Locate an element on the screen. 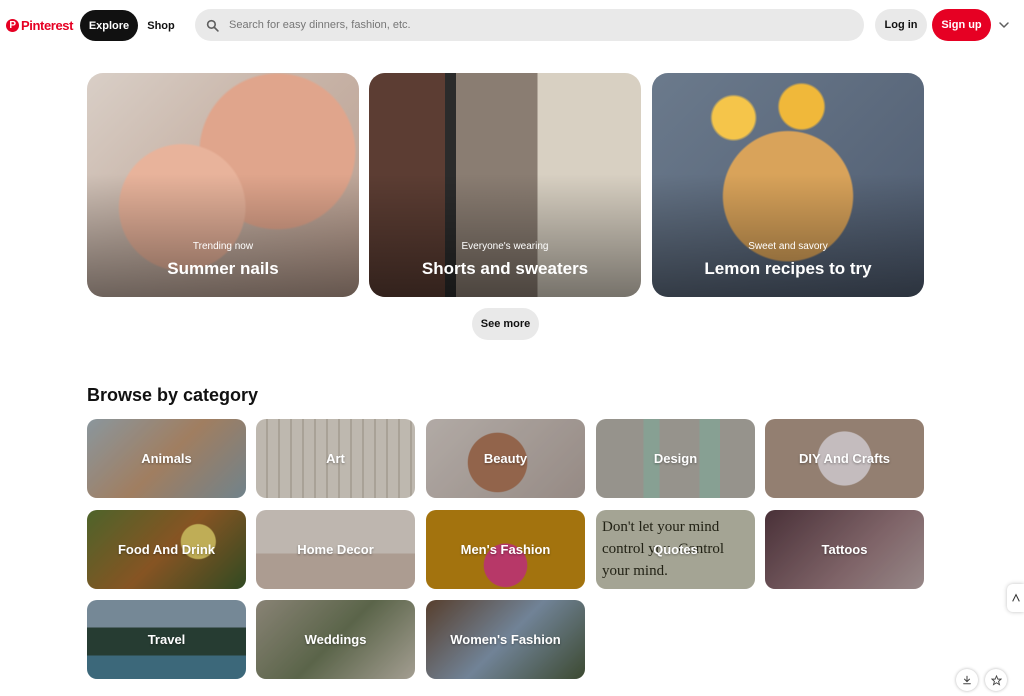 The height and width of the screenshot is (696, 1024). category-label: DIY And Crafts is located at coordinates (844, 458).